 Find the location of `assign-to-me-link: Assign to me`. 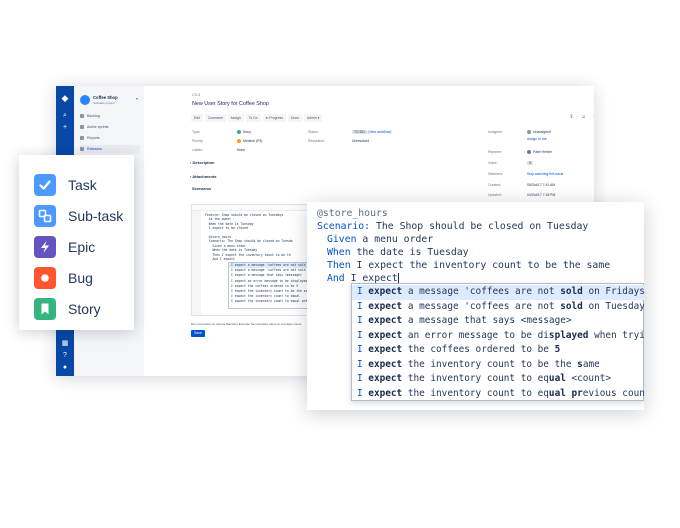

assign-to-me-link: Assign to me is located at coordinates (537, 139).